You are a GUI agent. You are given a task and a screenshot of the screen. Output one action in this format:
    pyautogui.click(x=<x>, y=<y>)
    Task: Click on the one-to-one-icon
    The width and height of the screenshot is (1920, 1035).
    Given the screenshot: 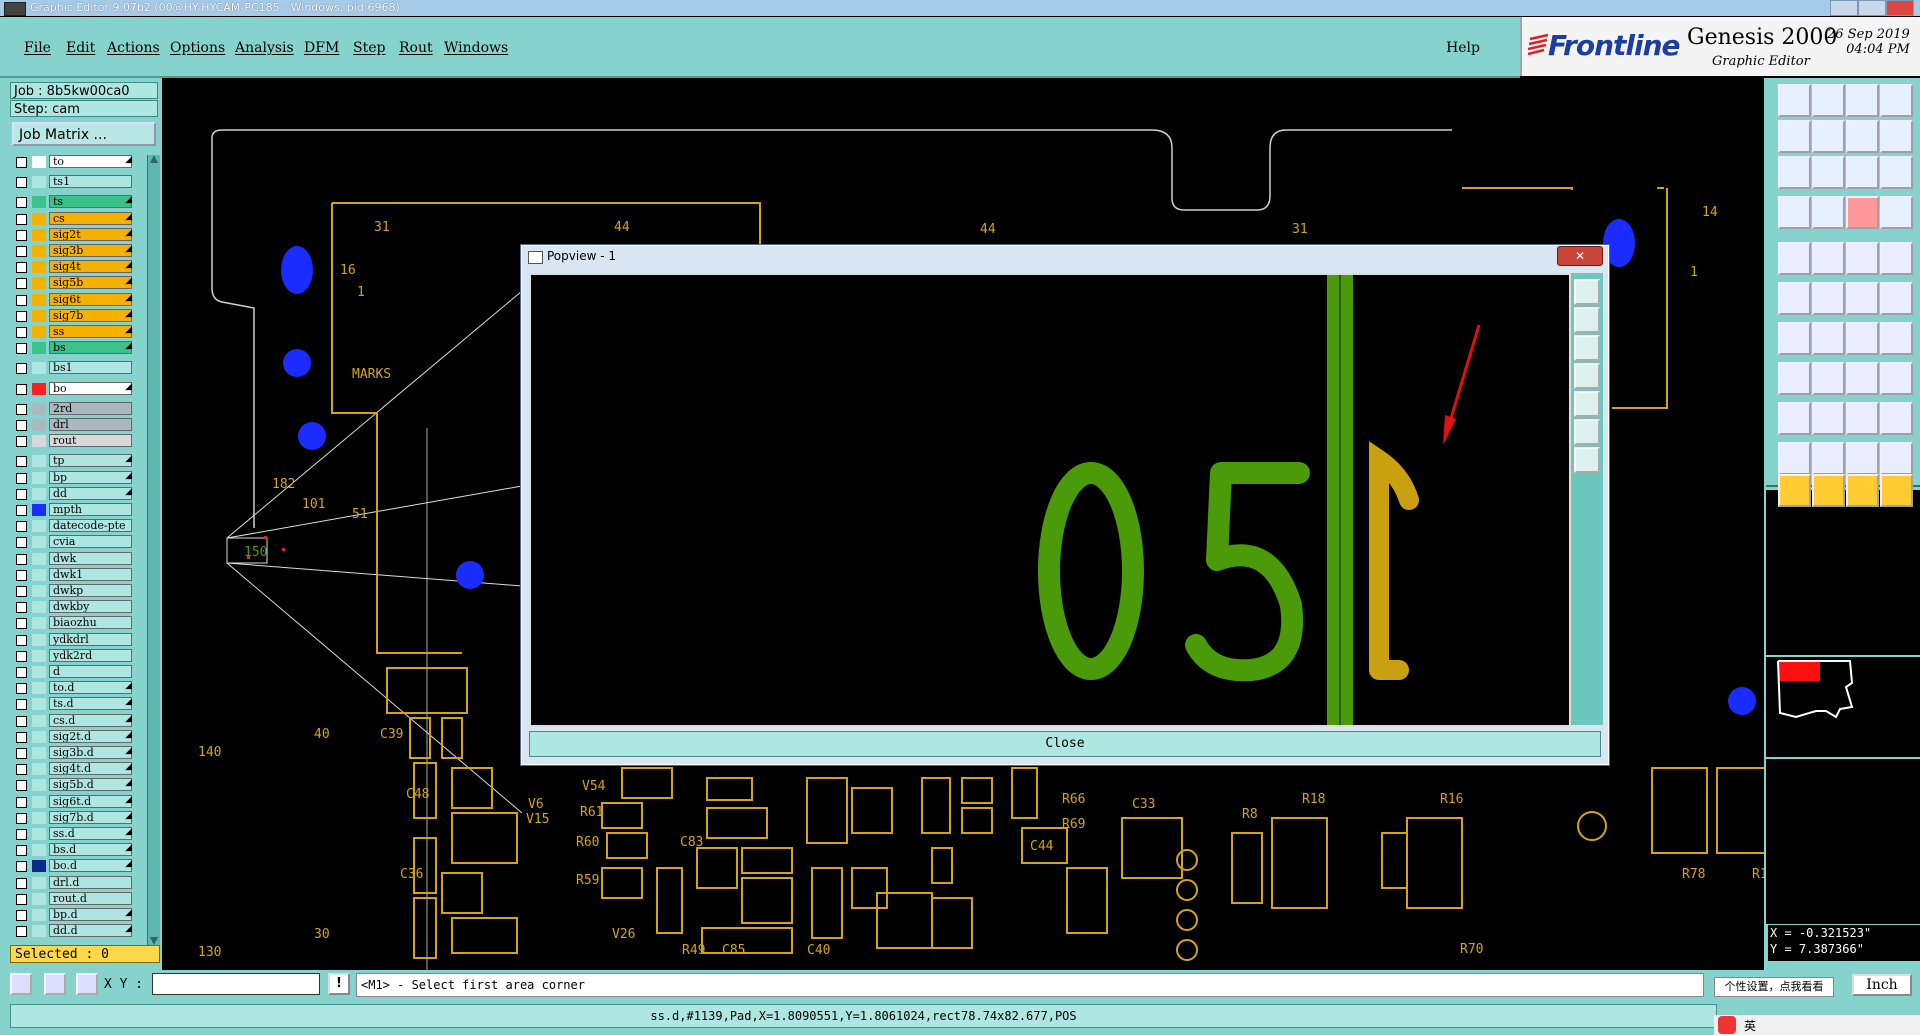 What is the action you would take?
    pyautogui.click(x=1862, y=172)
    